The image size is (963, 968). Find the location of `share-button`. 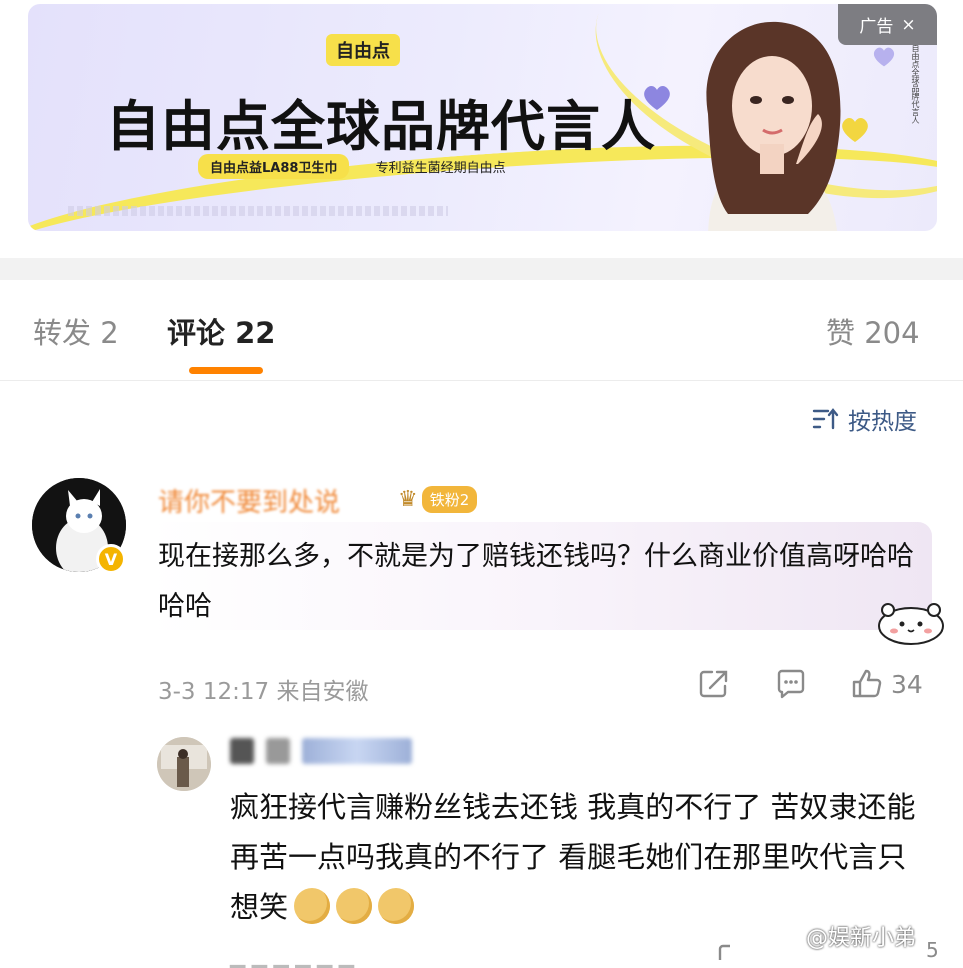

share-button is located at coordinates (714, 684).